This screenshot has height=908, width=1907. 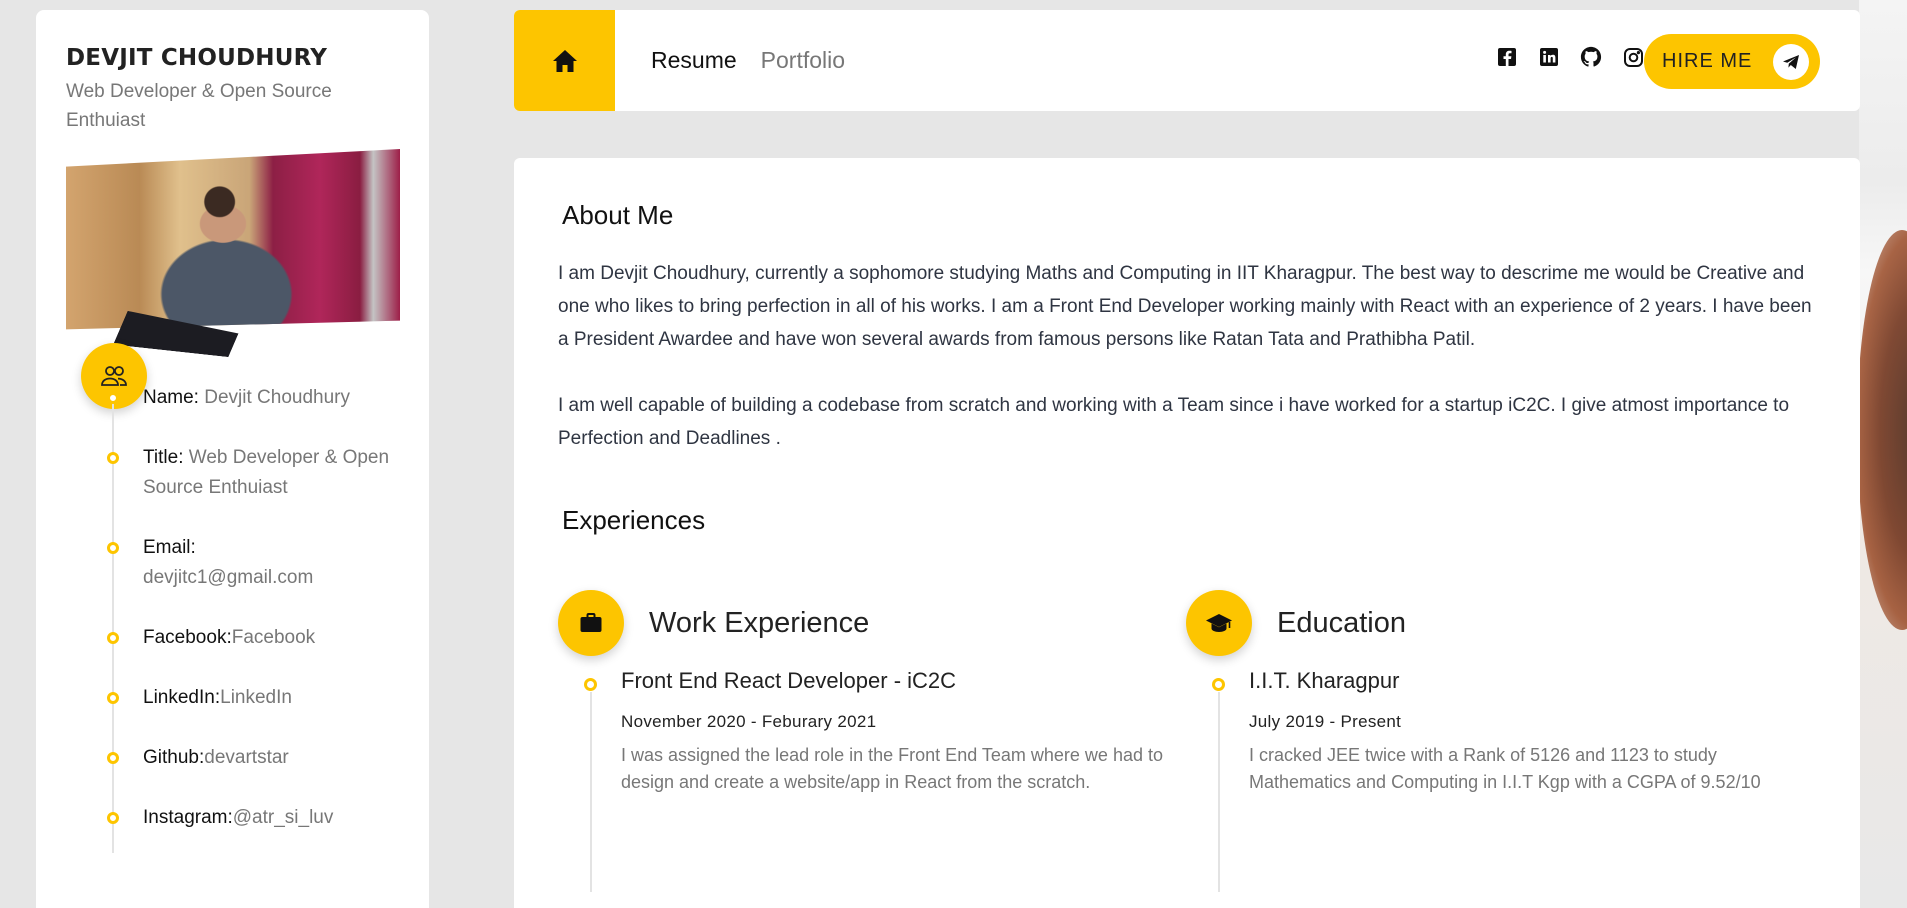 What do you see at coordinates (233, 279) in the screenshot?
I see `profile-photo-container` at bounding box center [233, 279].